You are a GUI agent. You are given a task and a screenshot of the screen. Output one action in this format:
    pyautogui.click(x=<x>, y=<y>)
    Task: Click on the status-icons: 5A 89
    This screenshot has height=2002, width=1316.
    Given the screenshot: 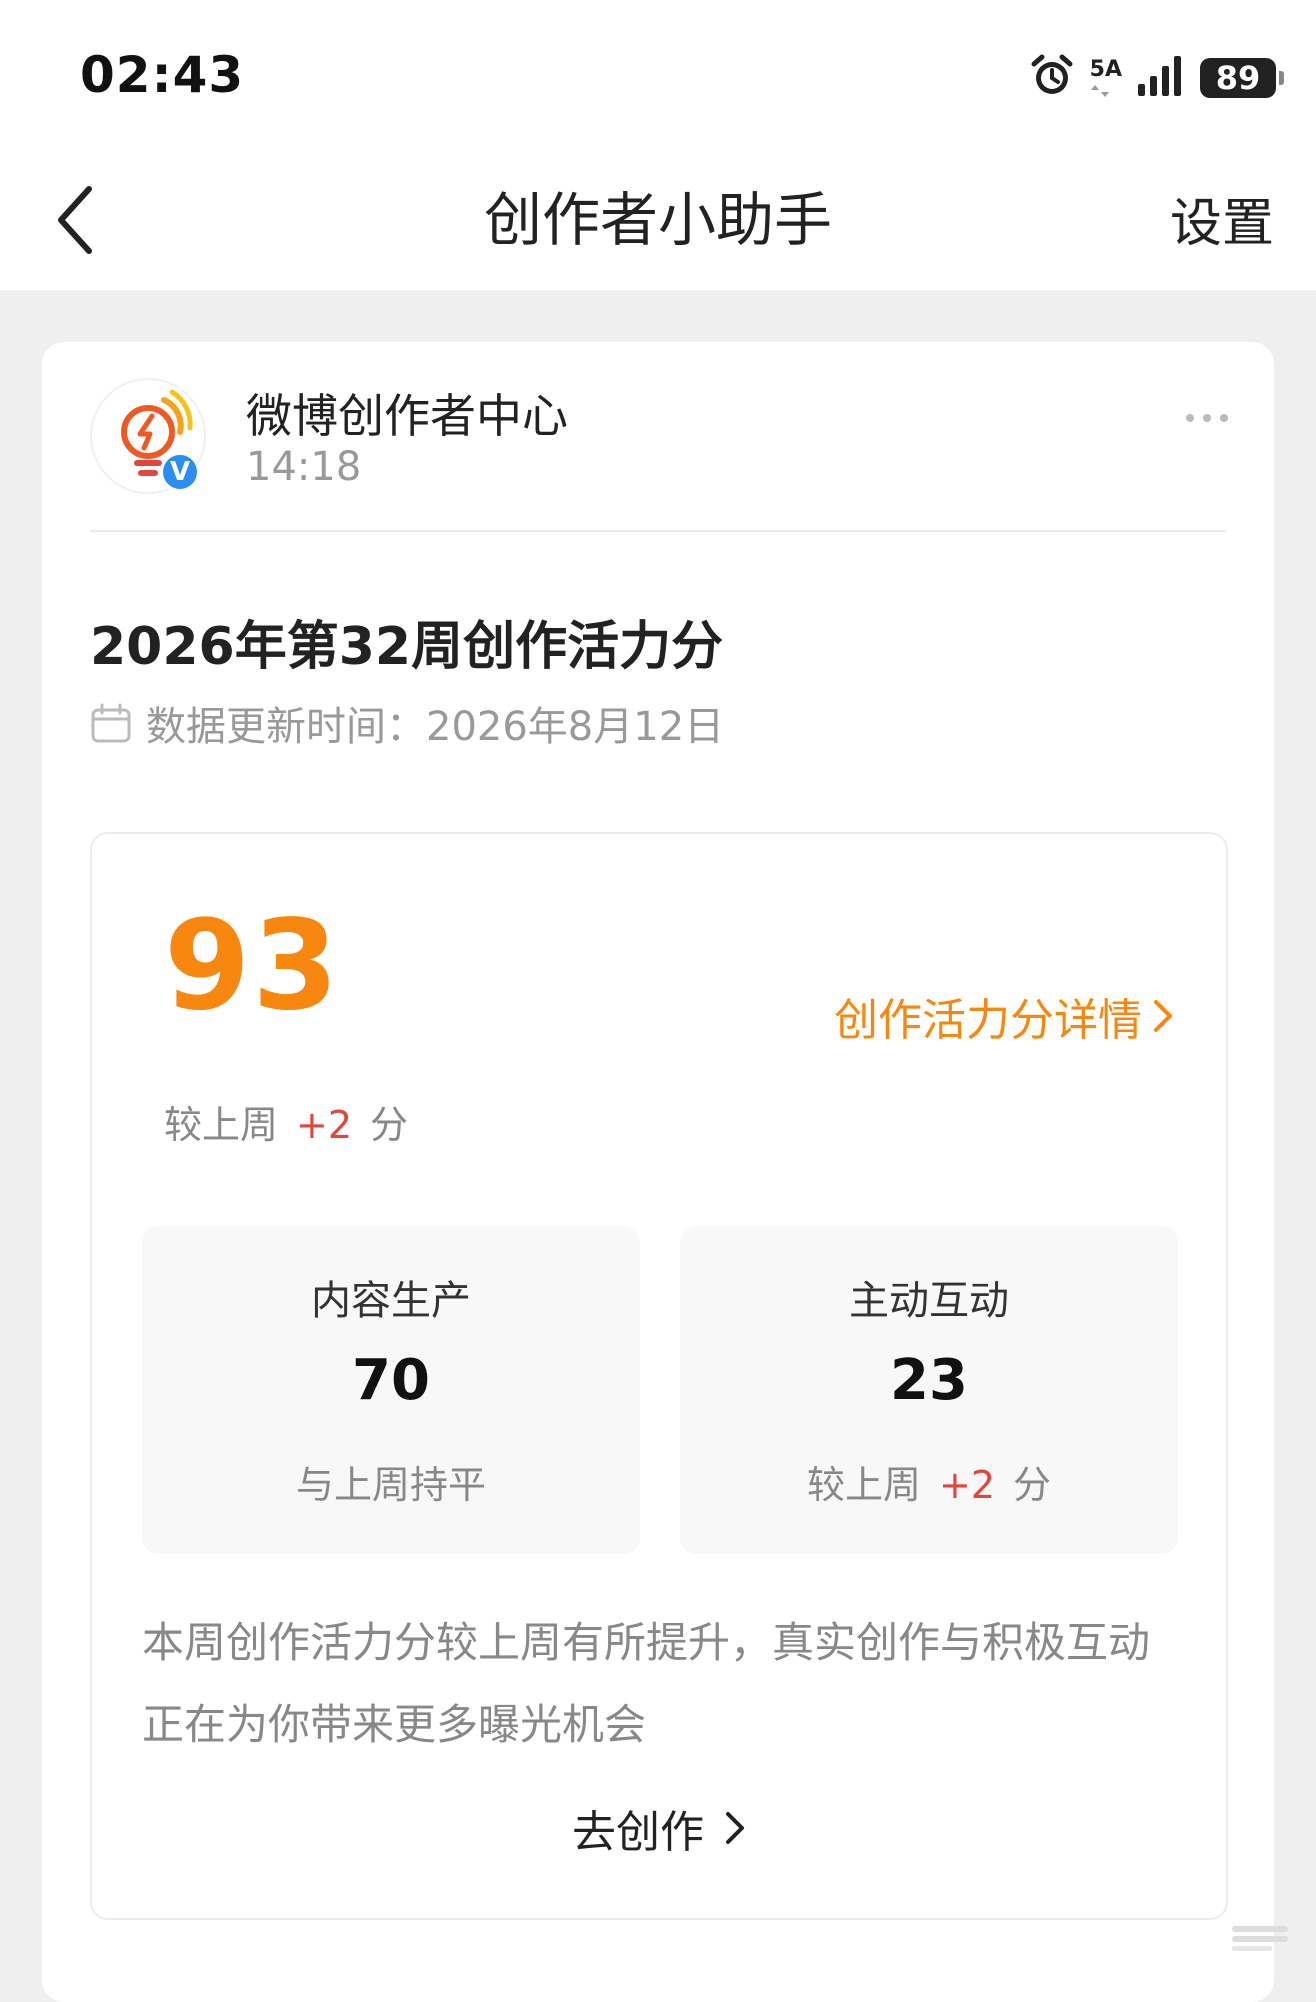 What is the action you would take?
    pyautogui.click(x=1156, y=78)
    